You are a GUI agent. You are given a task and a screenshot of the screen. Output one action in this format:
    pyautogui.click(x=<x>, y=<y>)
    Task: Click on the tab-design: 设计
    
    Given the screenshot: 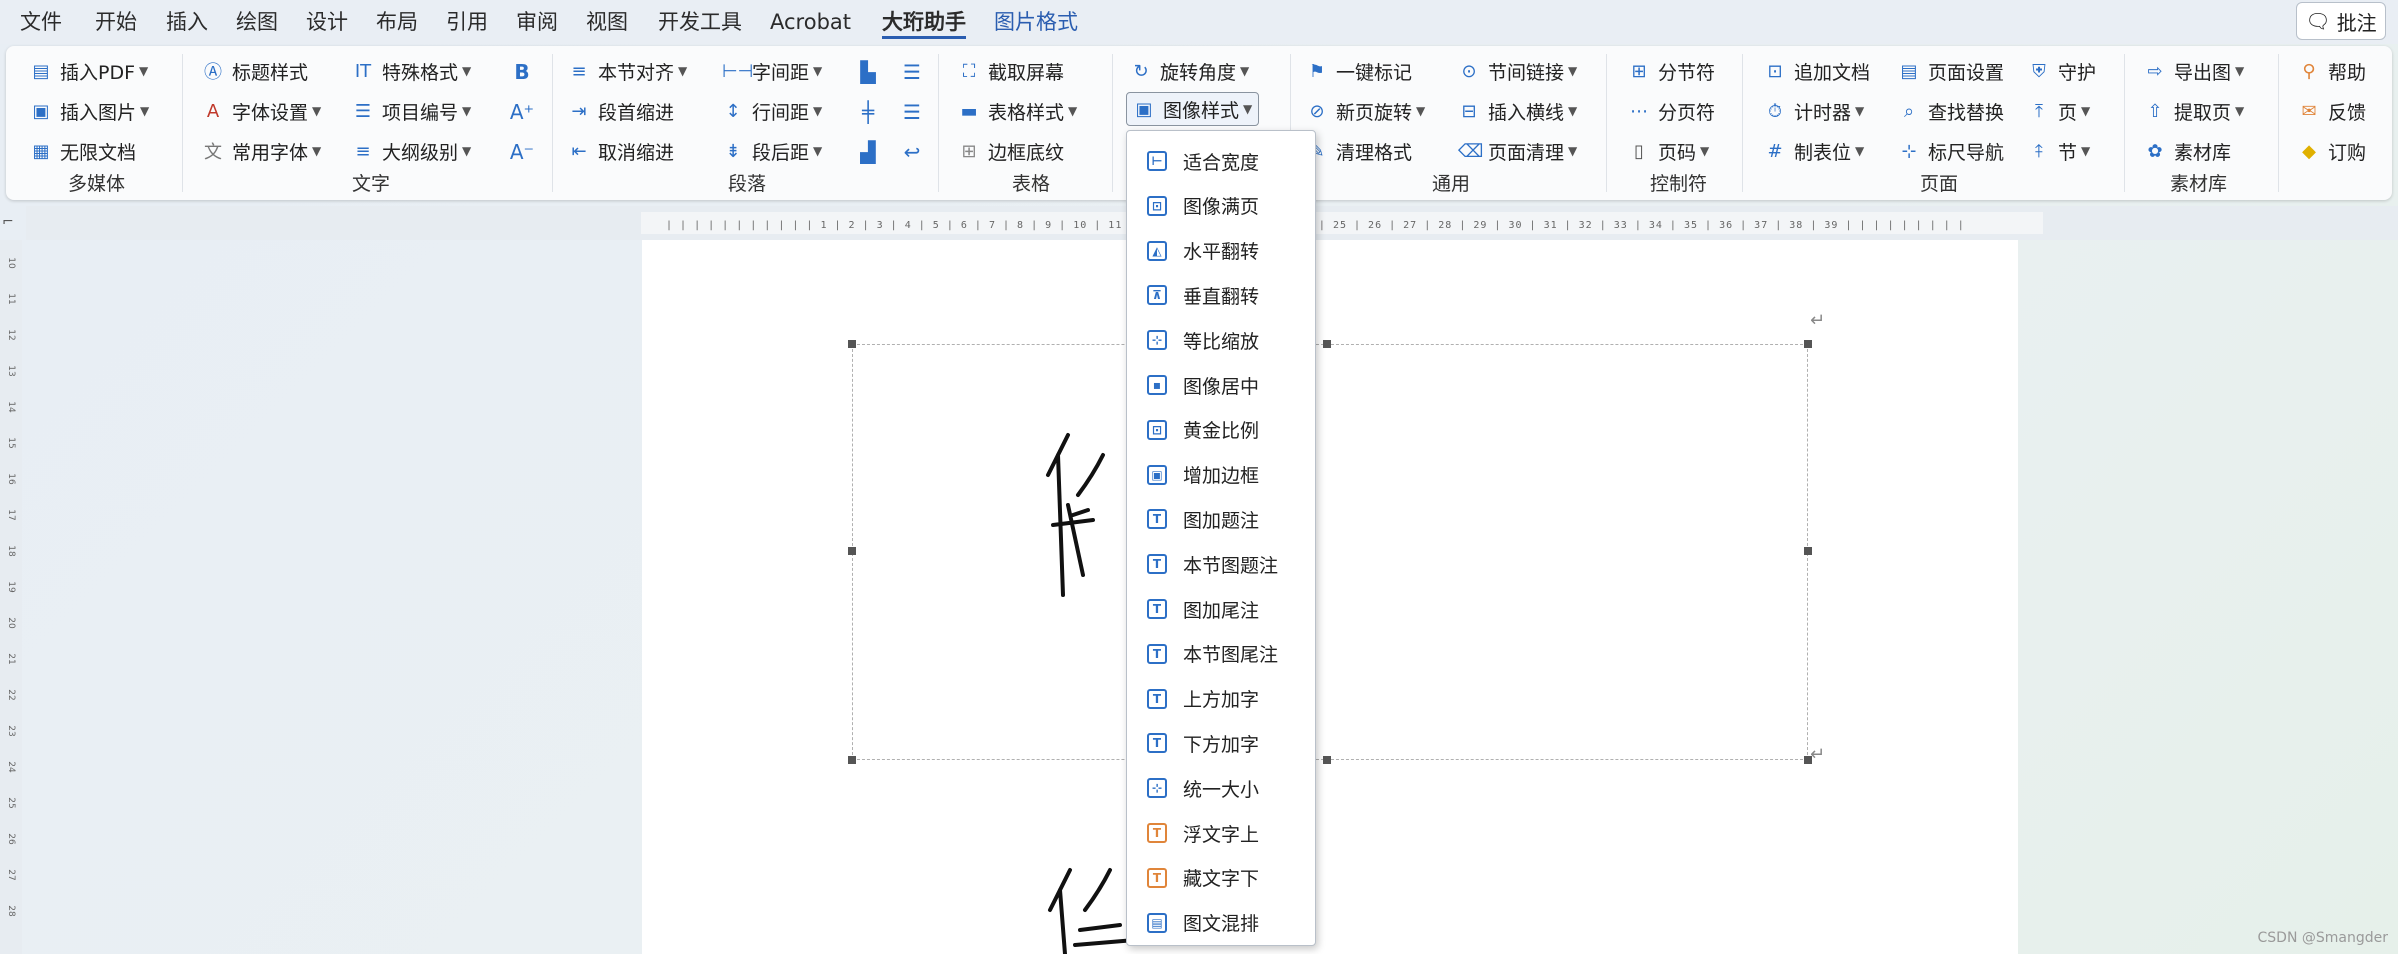 What is the action you would take?
    pyautogui.click(x=327, y=22)
    